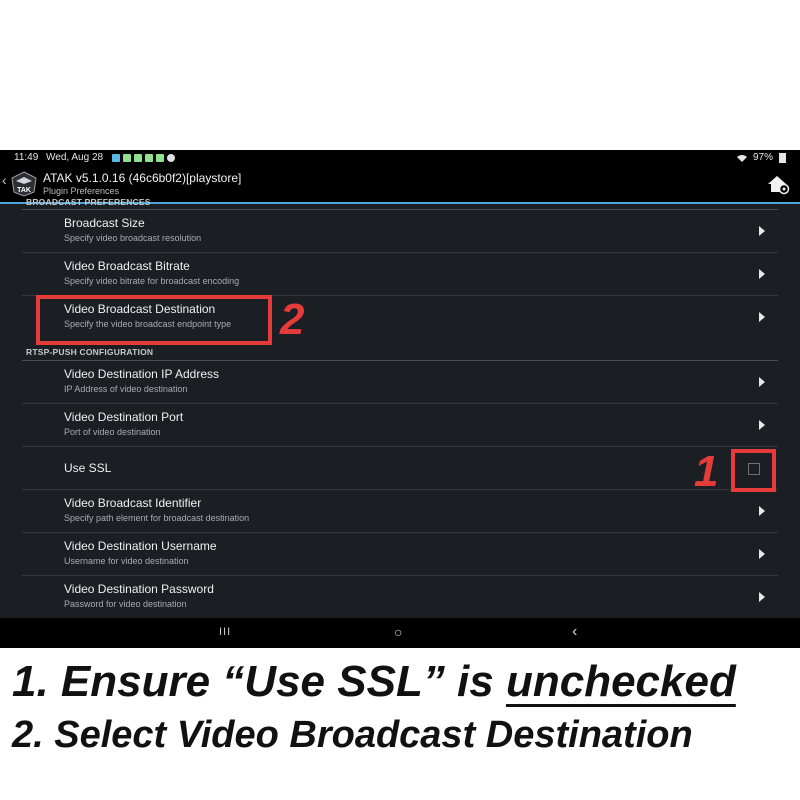 The width and height of the screenshot is (800, 800). Describe the element at coordinates (139, 589) in the screenshot. I see `pref-title: Video Destination Password` at that location.